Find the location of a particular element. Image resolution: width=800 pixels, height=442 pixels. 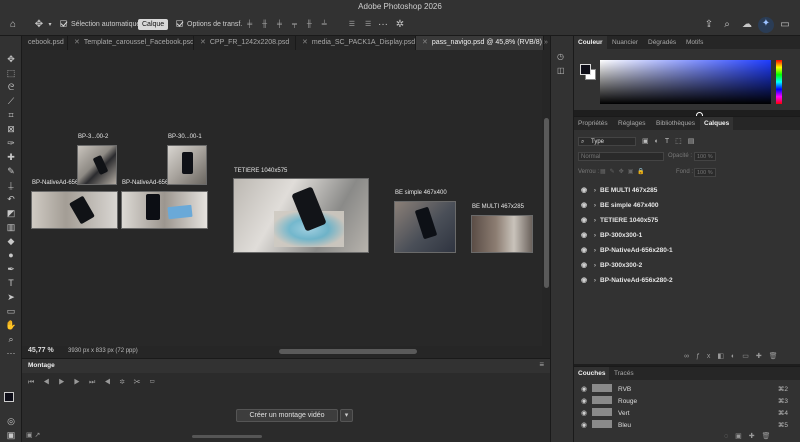

stamp-tool-icon: ⍊ is located at coordinates (11, 185).